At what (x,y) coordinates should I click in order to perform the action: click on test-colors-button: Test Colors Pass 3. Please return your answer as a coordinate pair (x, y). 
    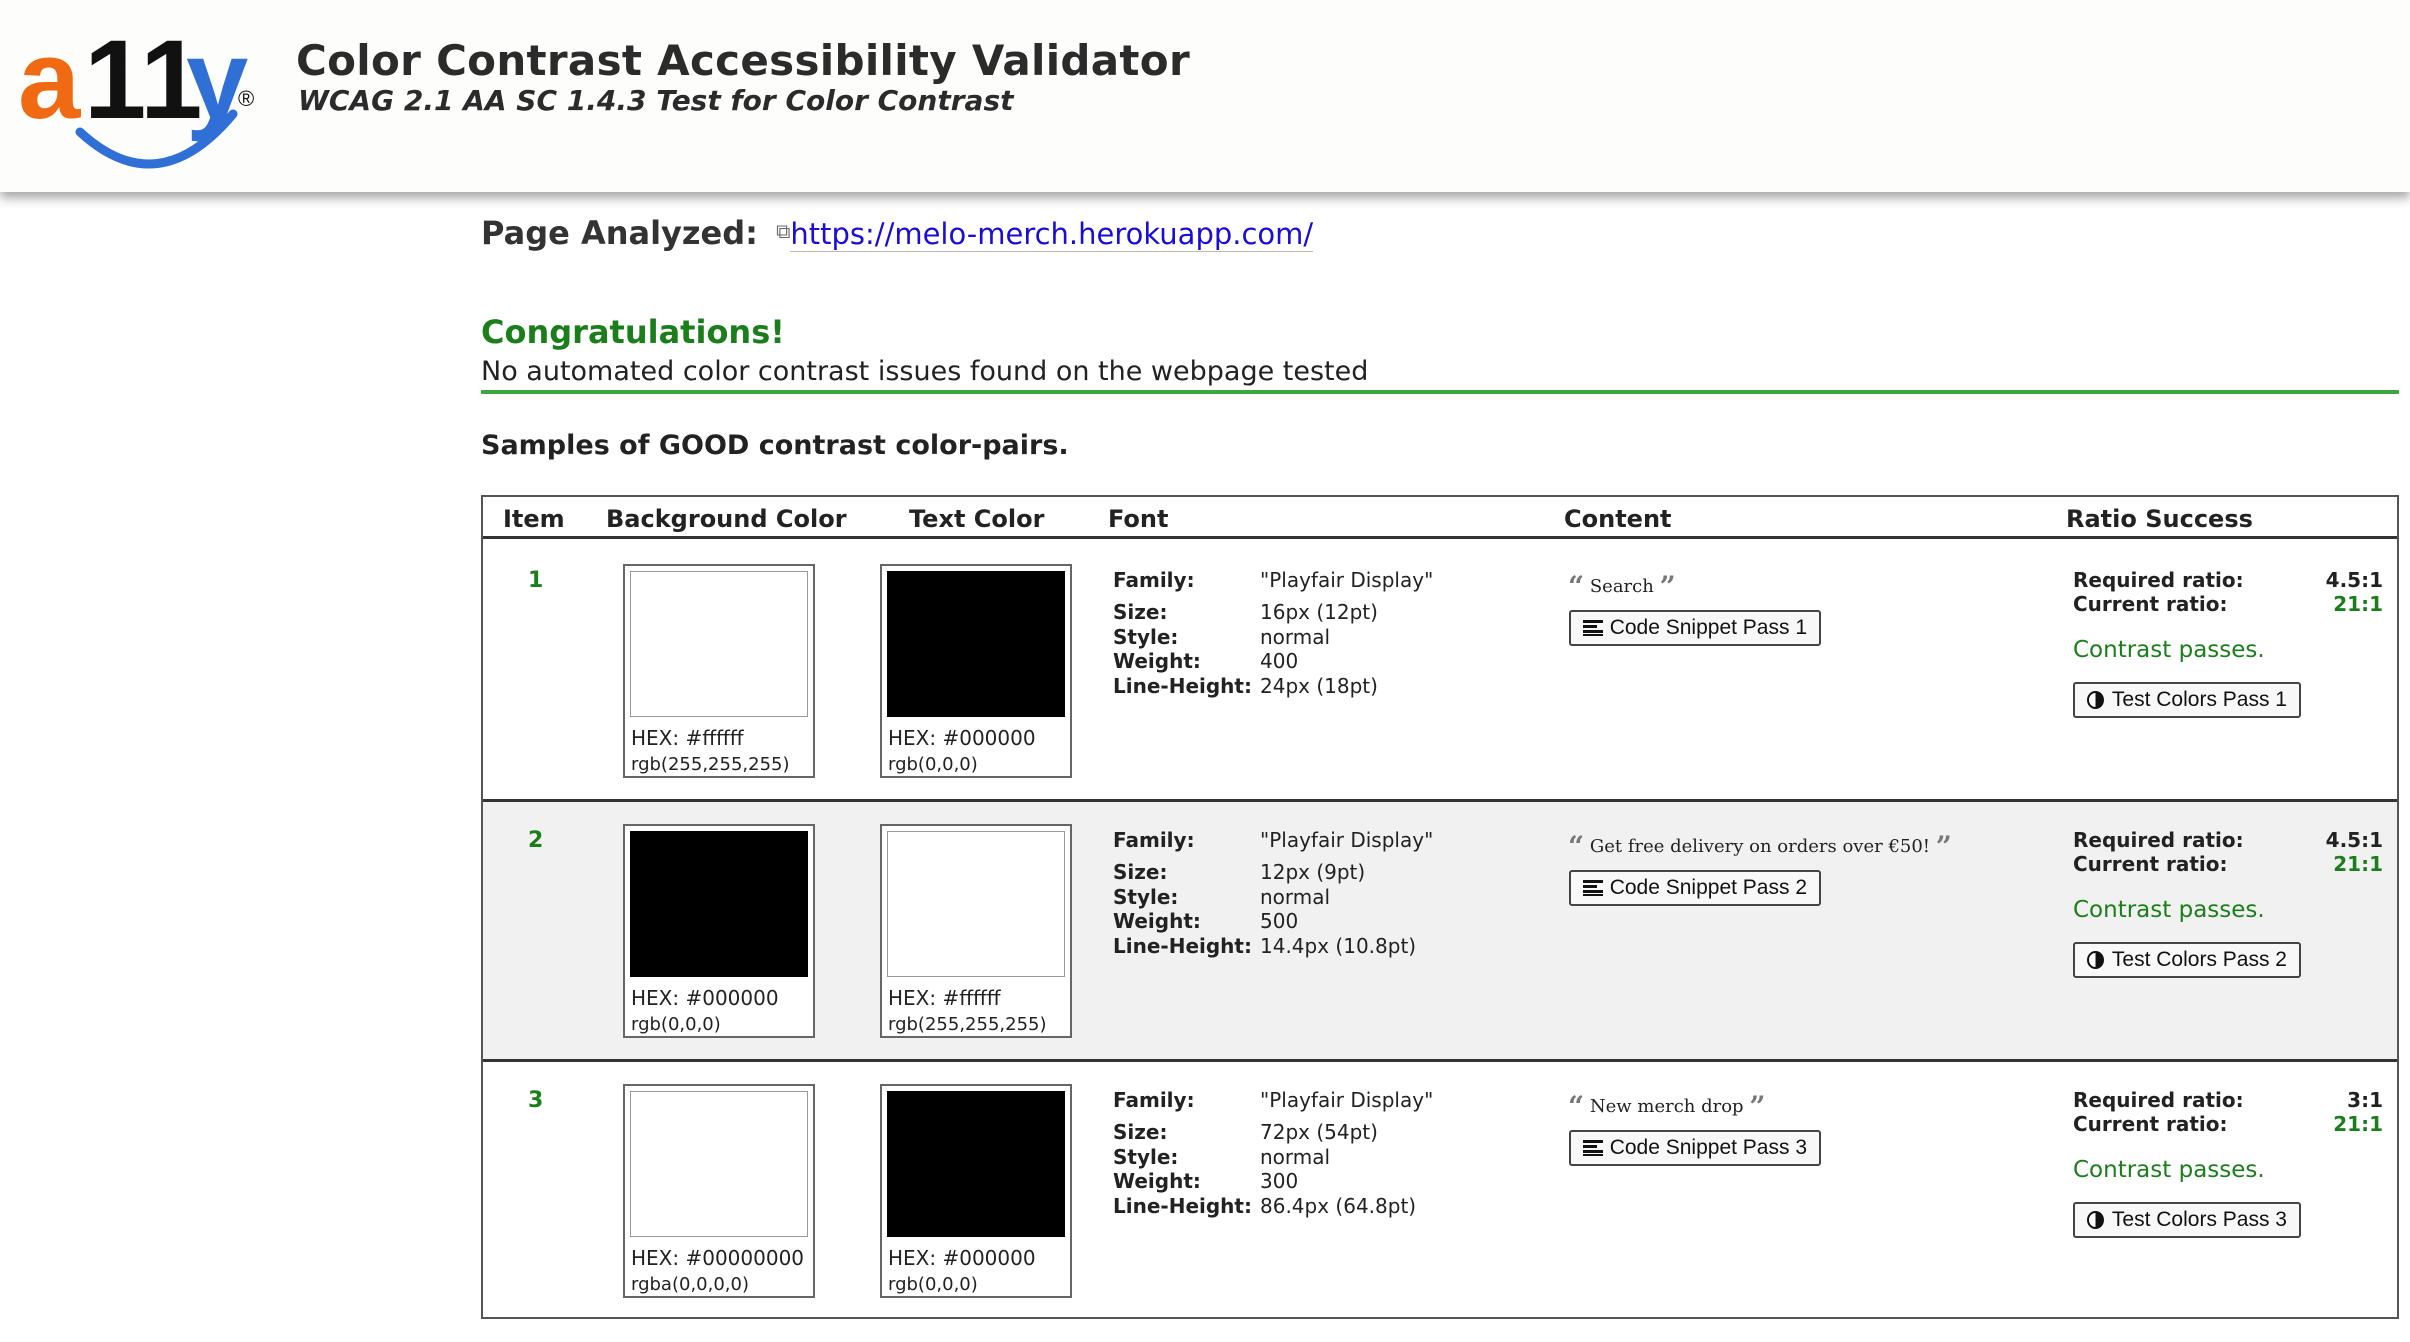
    Looking at the image, I should click on (2187, 1220).